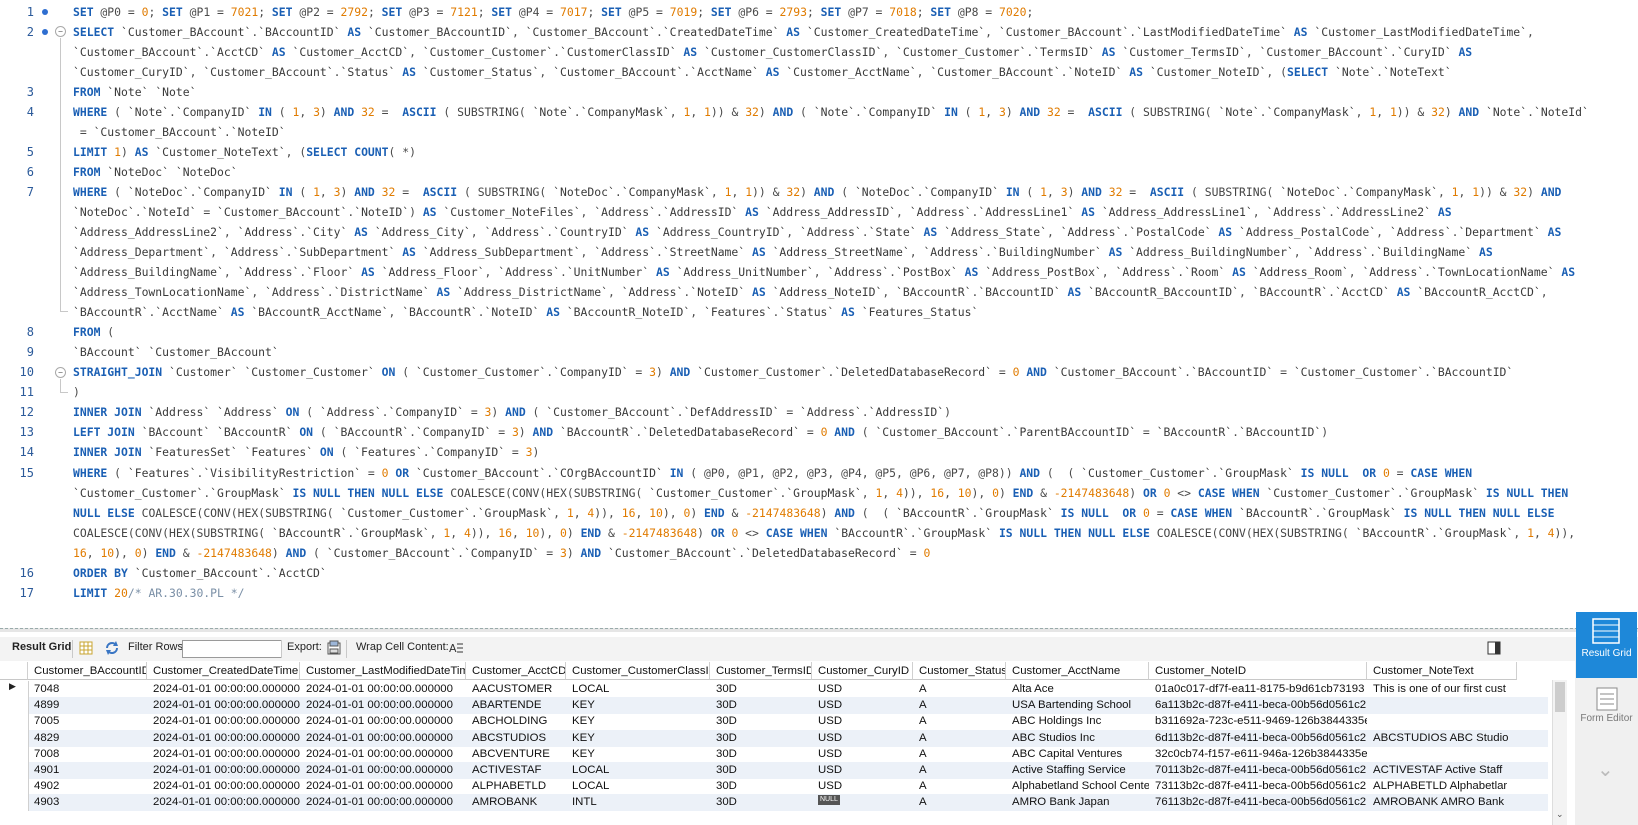 The image size is (1638, 825). What do you see at coordinates (1258, 802) in the screenshot?
I see `table-cell: 76113b2c-d87f-e411-beca-00b56d0561c2` at bounding box center [1258, 802].